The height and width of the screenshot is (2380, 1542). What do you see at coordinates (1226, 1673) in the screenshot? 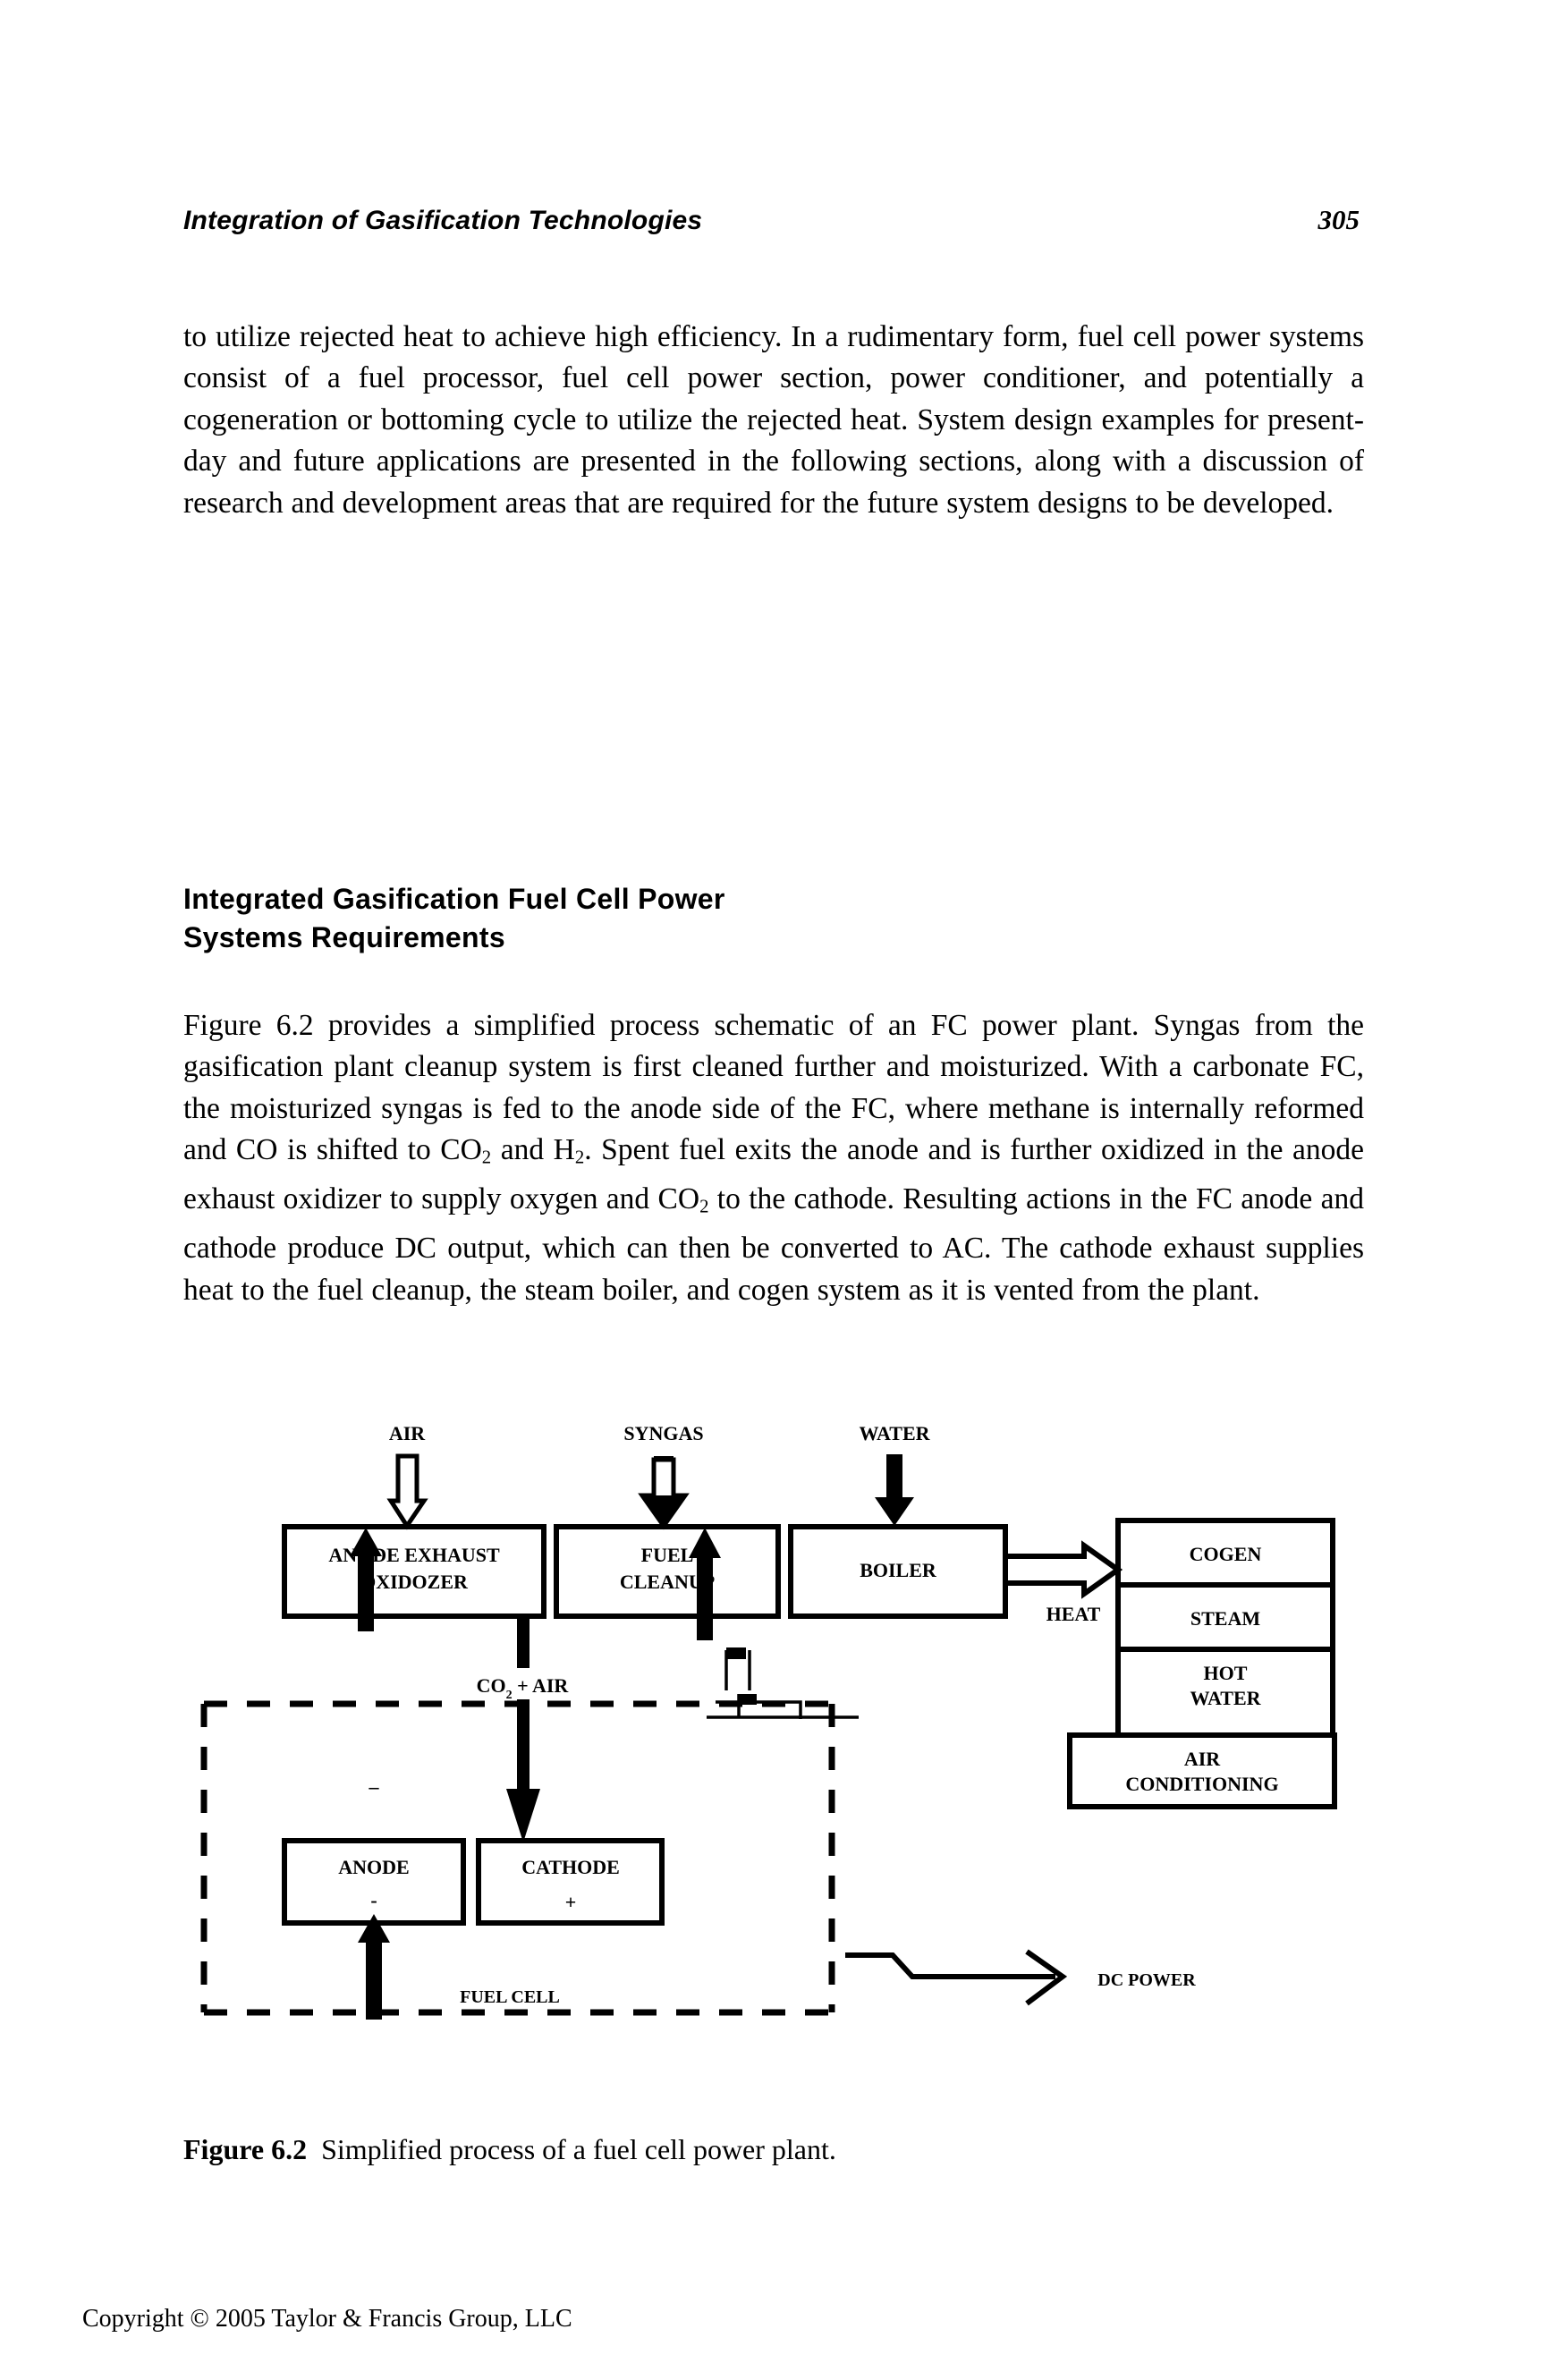
I see `box-label-hot-water-line1: HOT` at bounding box center [1226, 1673].